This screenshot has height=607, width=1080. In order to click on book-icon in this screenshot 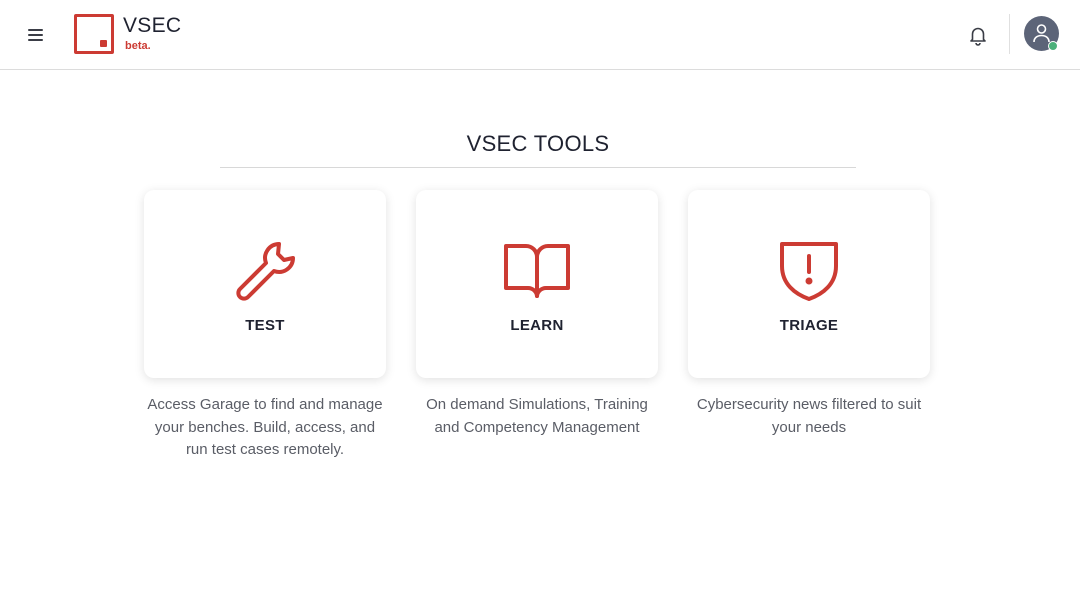, I will do `click(537, 273)`.